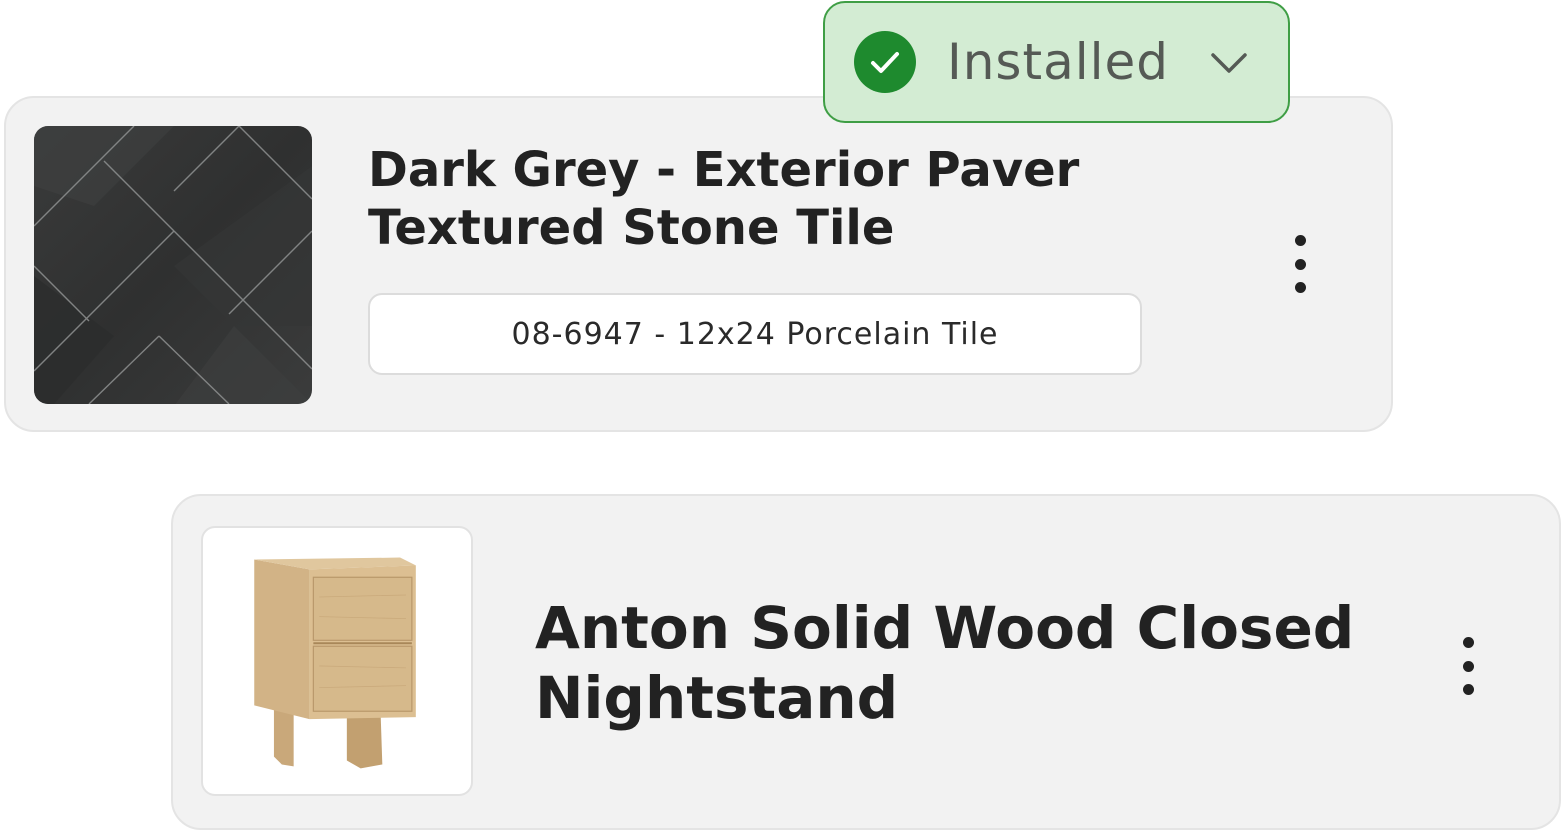 The image size is (1564, 834). Describe the element at coordinates (173, 265) in the screenshot. I see `tile-product-image` at that location.